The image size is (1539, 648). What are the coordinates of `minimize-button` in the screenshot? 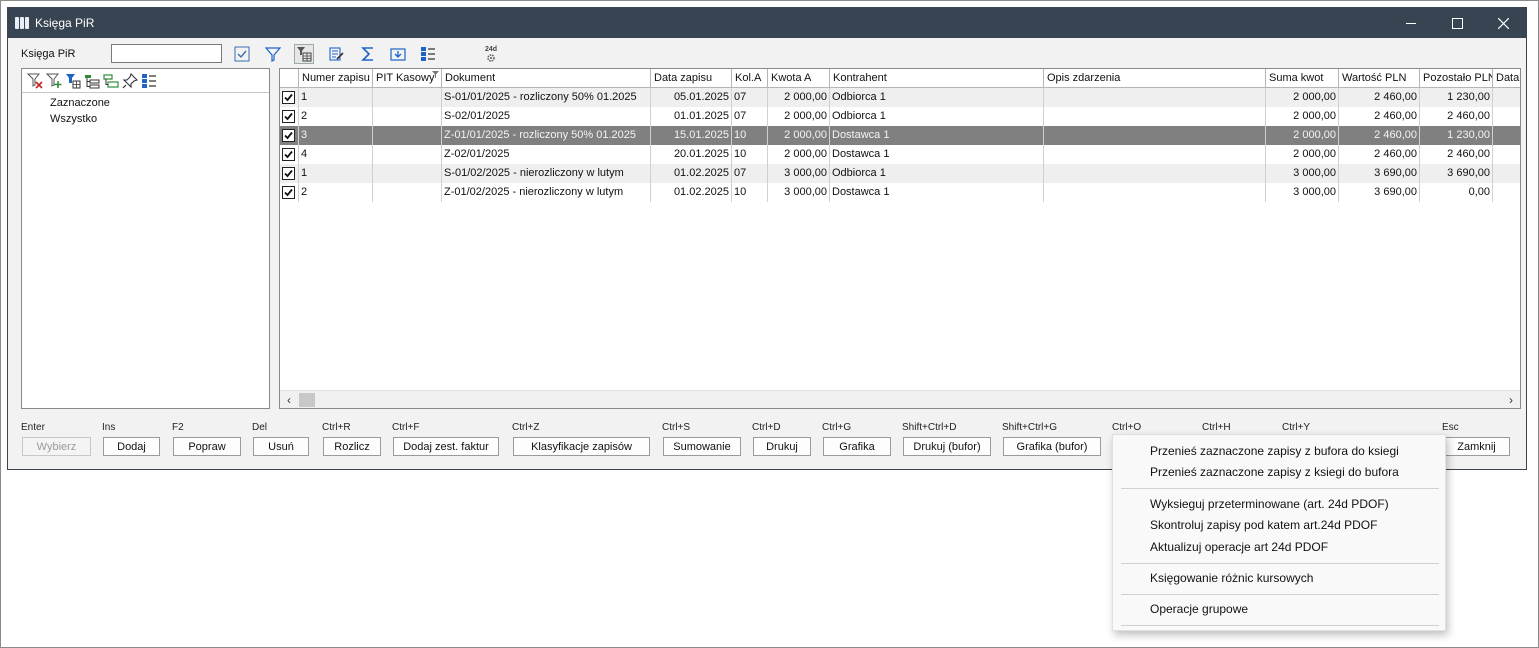 It's located at (1411, 23).